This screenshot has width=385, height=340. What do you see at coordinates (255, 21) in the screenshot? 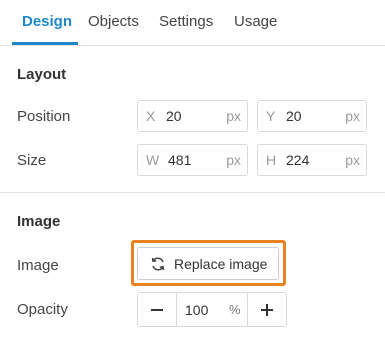
I see `tab-usage: Usage` at bounding box center [255, 21].